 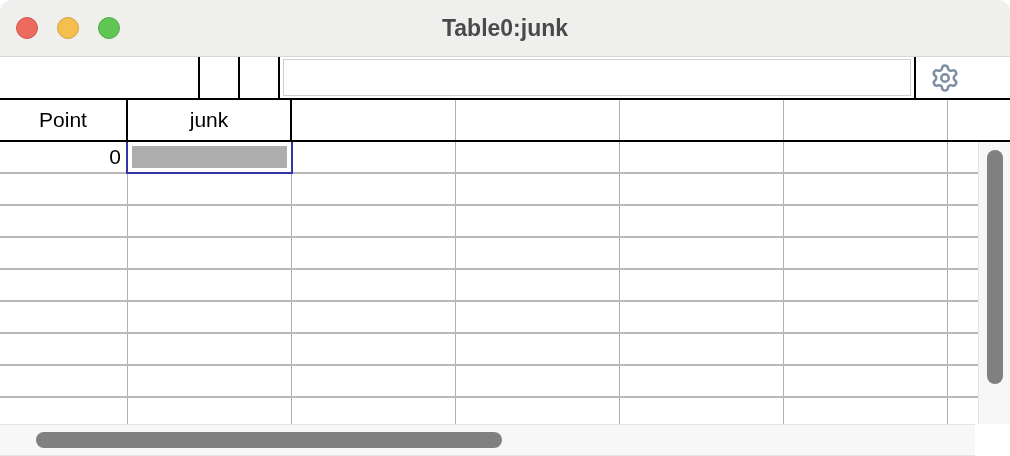 I want to click on entry-field, so click(x=597, y=77).